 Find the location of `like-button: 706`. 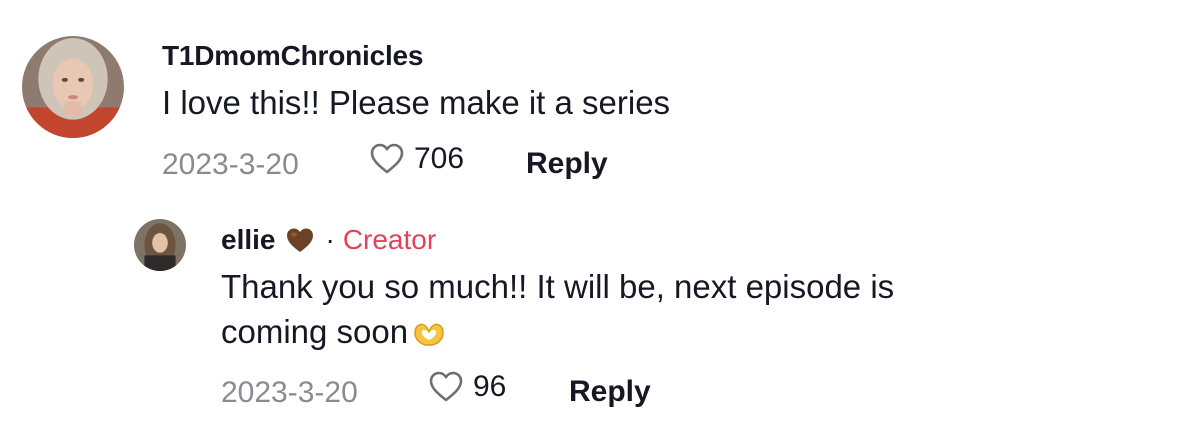

like-button: 706 is located at coordinates (417, 159).